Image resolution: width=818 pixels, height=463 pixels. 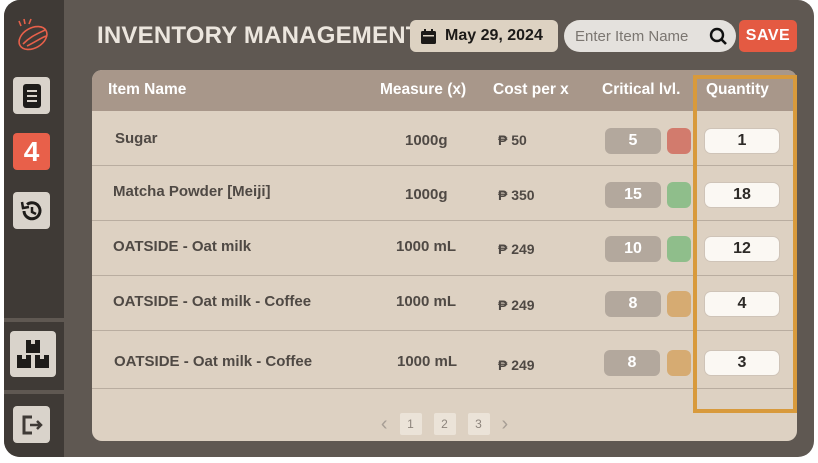 What do you see at coordinates (494, 35) in the screenshot?
I see `date-value: May 29, 2024` at bounding box center [494, 35].